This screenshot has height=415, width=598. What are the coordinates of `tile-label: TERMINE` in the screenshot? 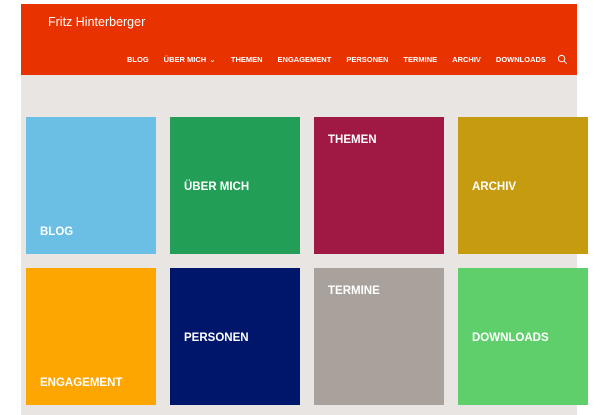 It's located at (354, 291).